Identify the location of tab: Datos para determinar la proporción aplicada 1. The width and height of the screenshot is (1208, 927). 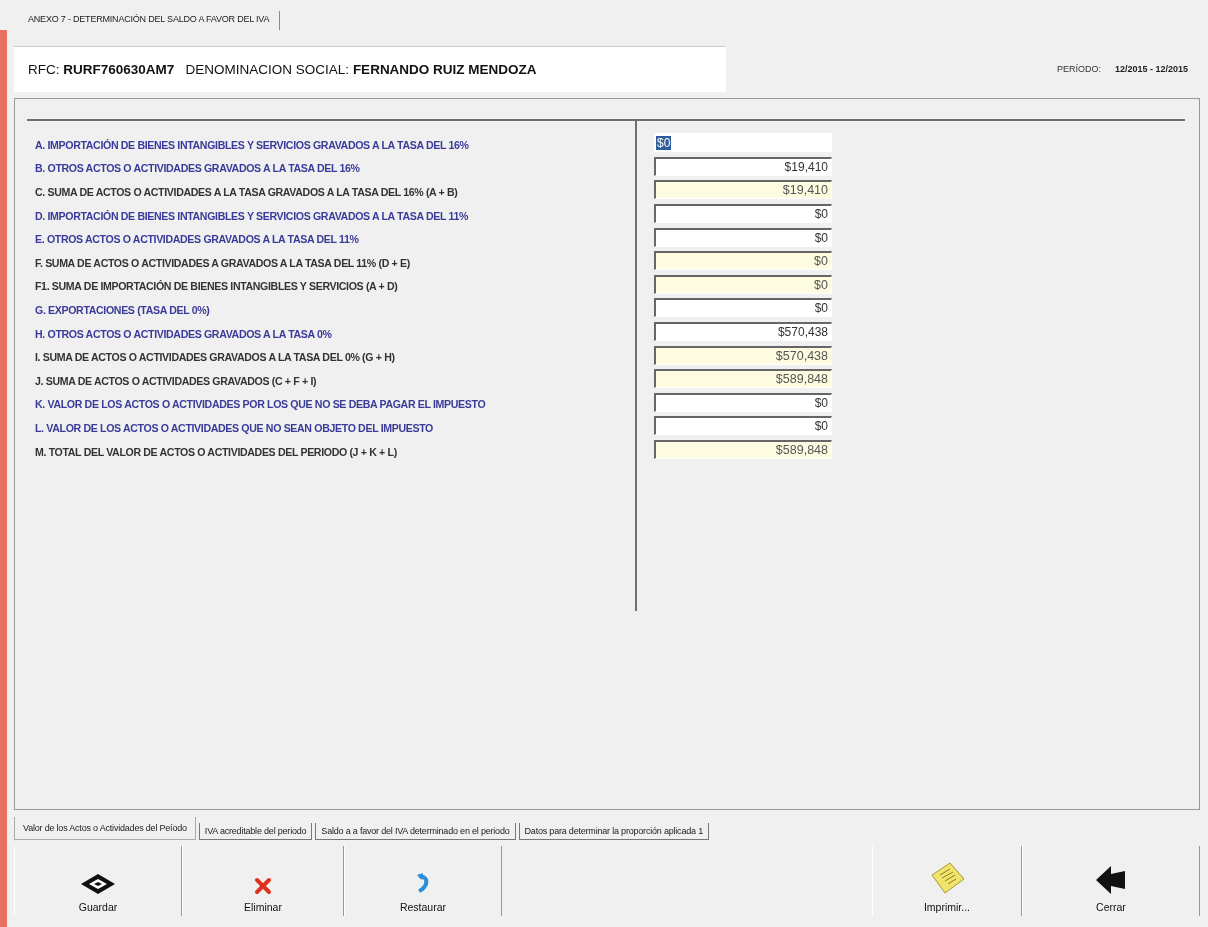
(613, 831).